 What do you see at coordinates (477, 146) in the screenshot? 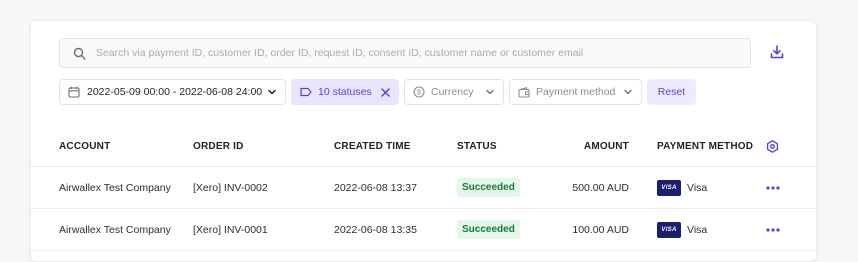
I see `header-status: STATUS` at bounding box center [477, 146].